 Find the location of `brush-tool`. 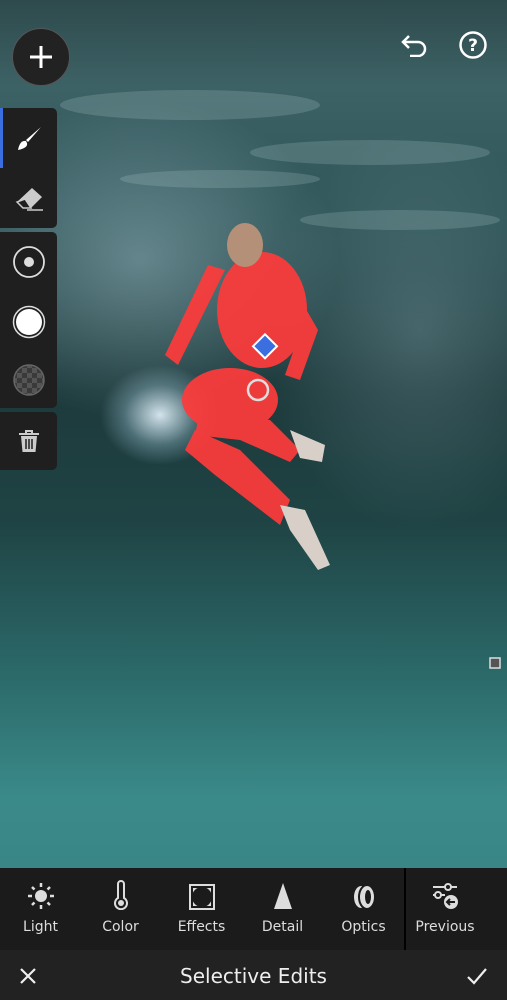

brush-tool is located at coordinates (28, 139).